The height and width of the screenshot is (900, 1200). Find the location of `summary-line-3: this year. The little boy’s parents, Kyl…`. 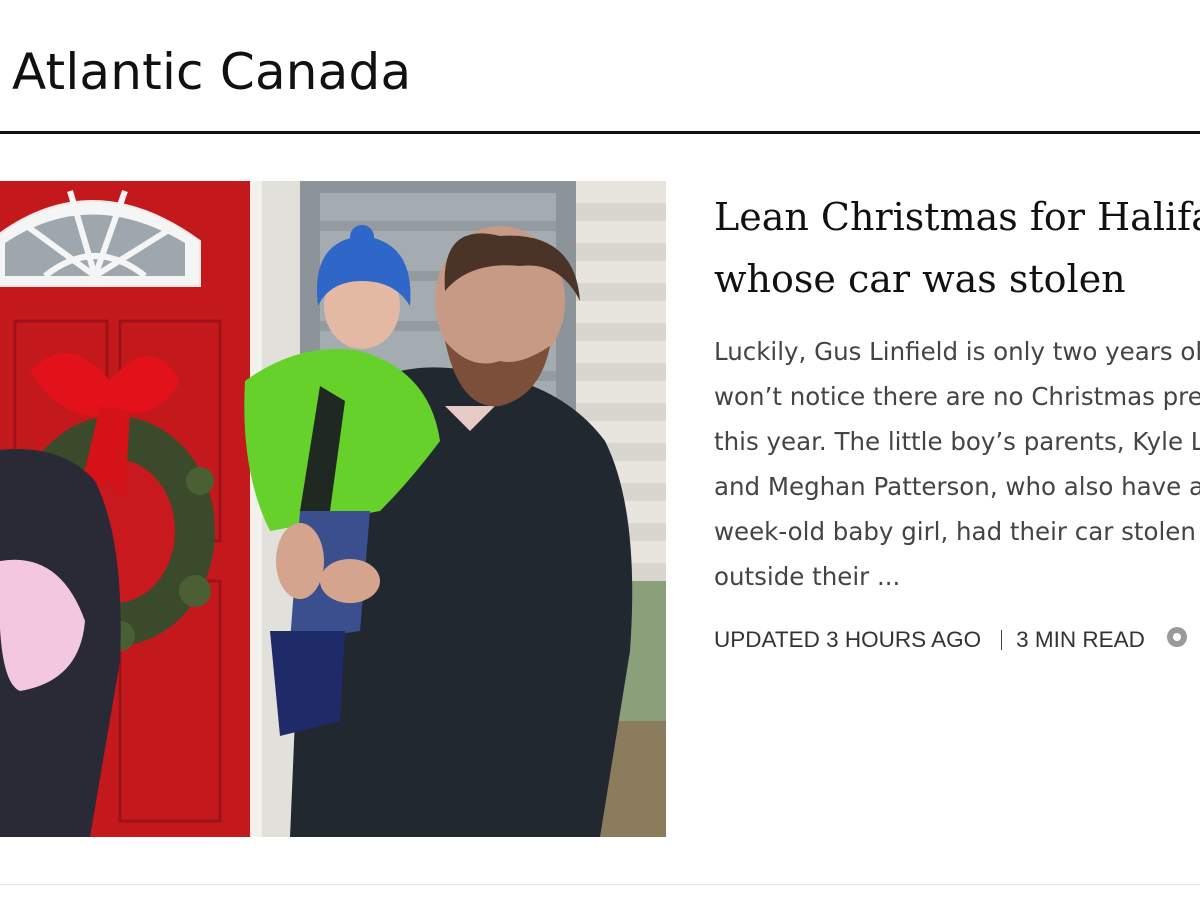

summary-line-3: this year. The little boy’s parents, Kyl… is located at coordinates (957, 441).